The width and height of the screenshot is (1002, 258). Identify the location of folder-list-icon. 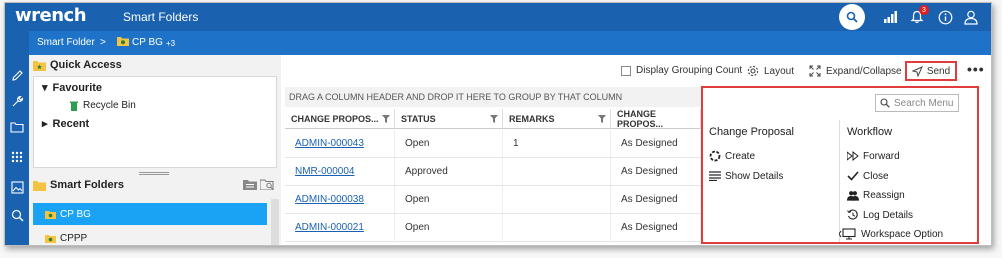
(250, 184).